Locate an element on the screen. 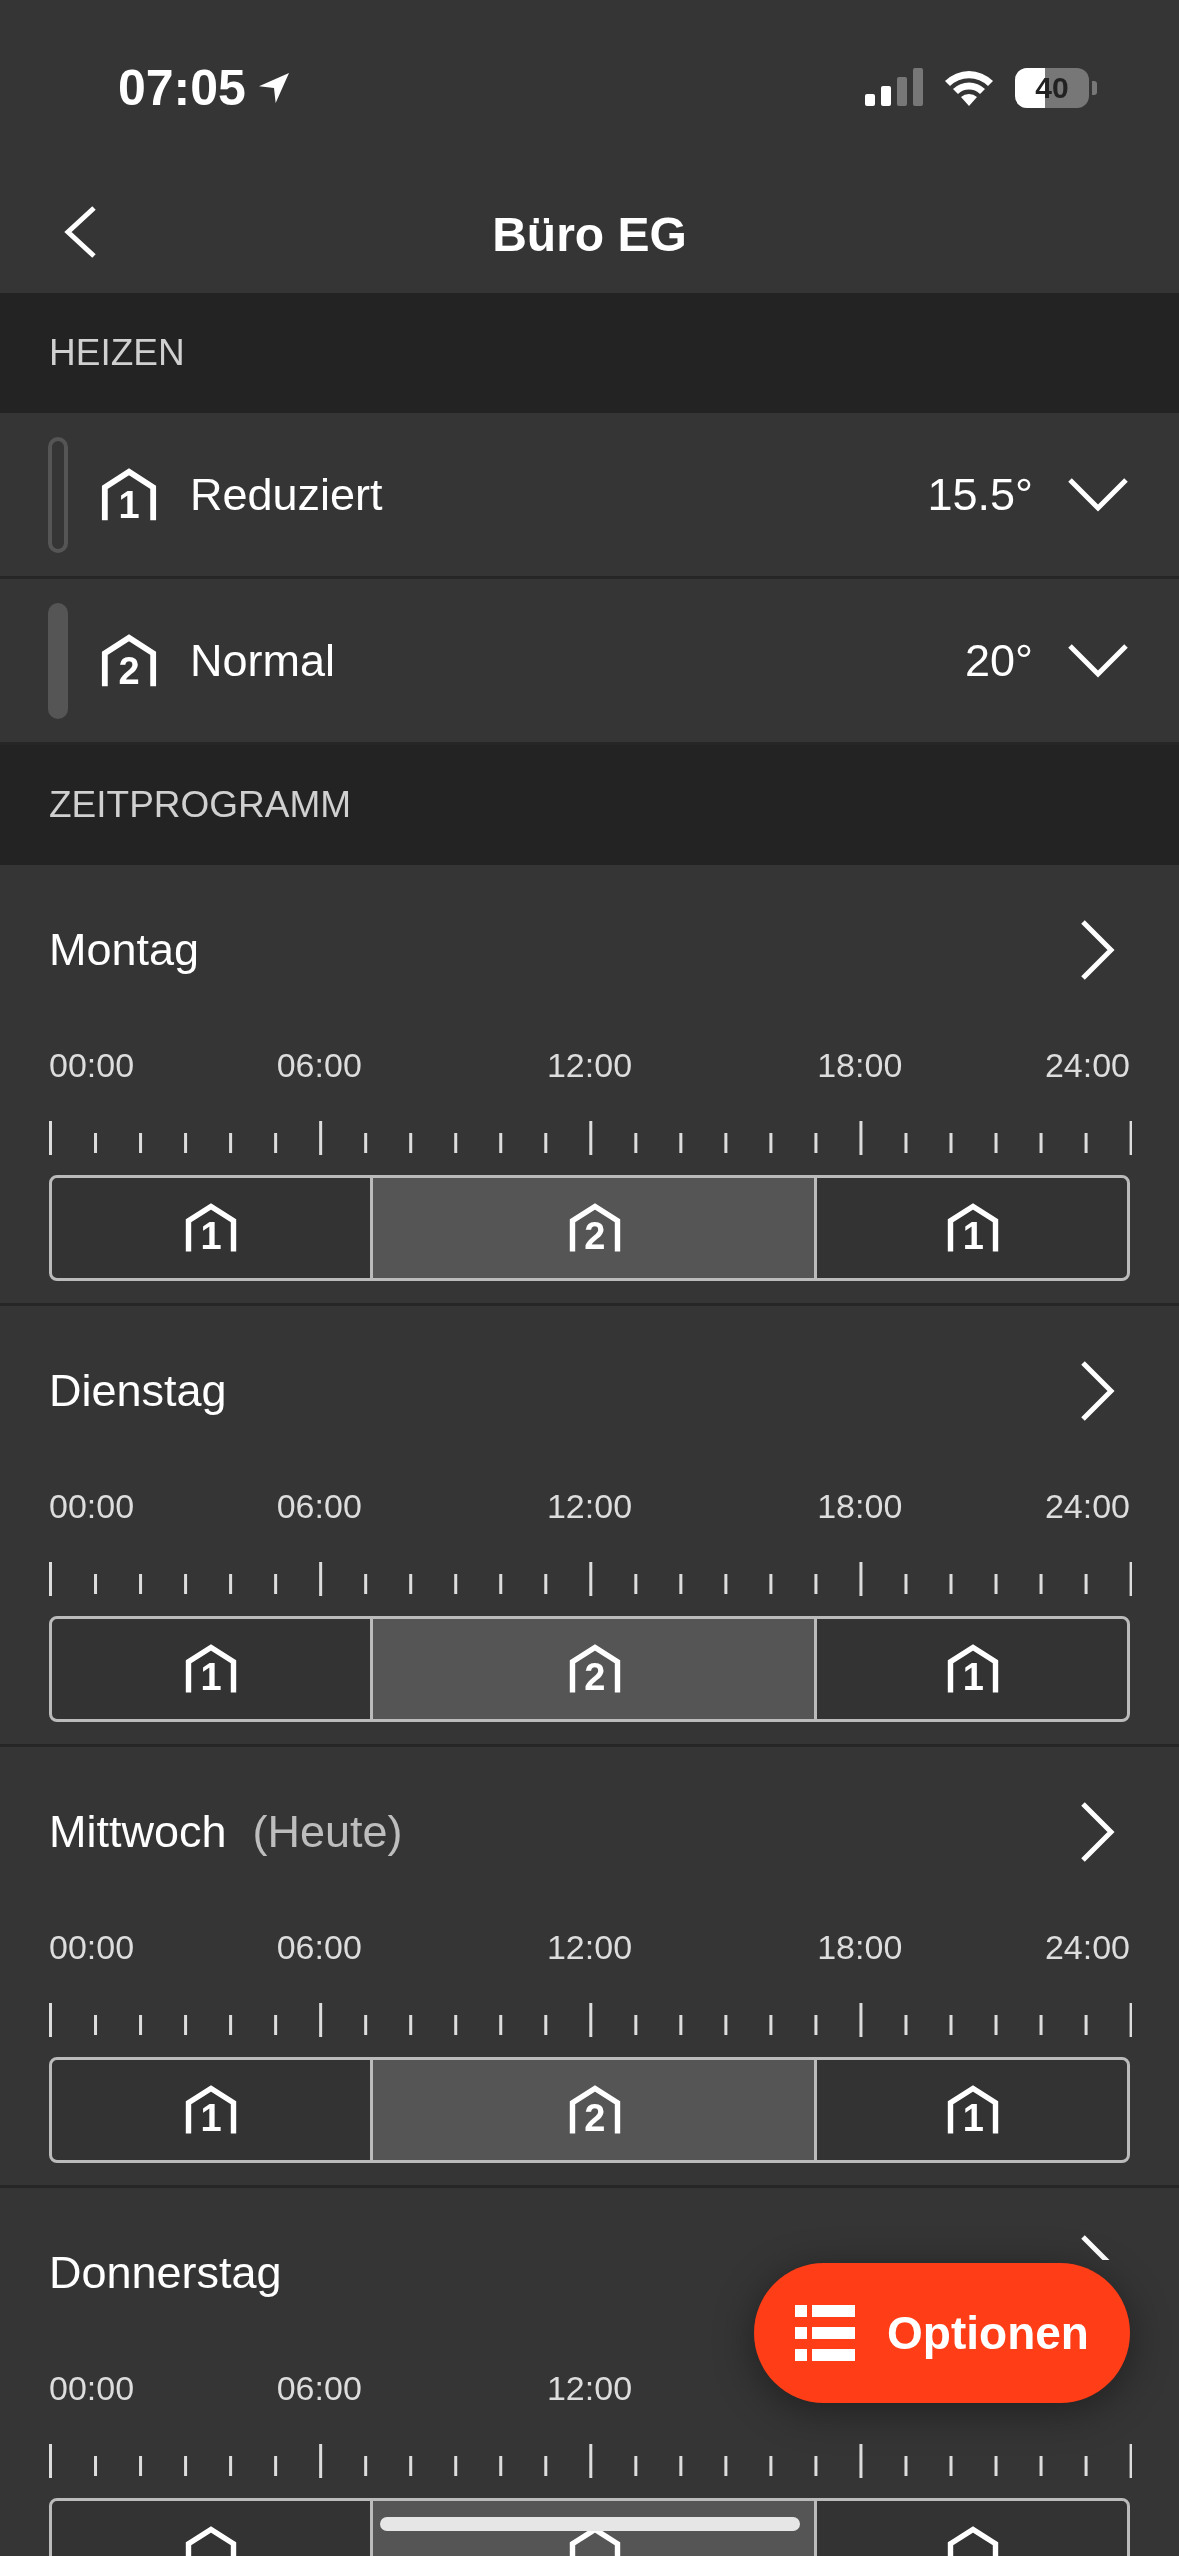  back-chevron-icon is located at coordinates (80, 232).